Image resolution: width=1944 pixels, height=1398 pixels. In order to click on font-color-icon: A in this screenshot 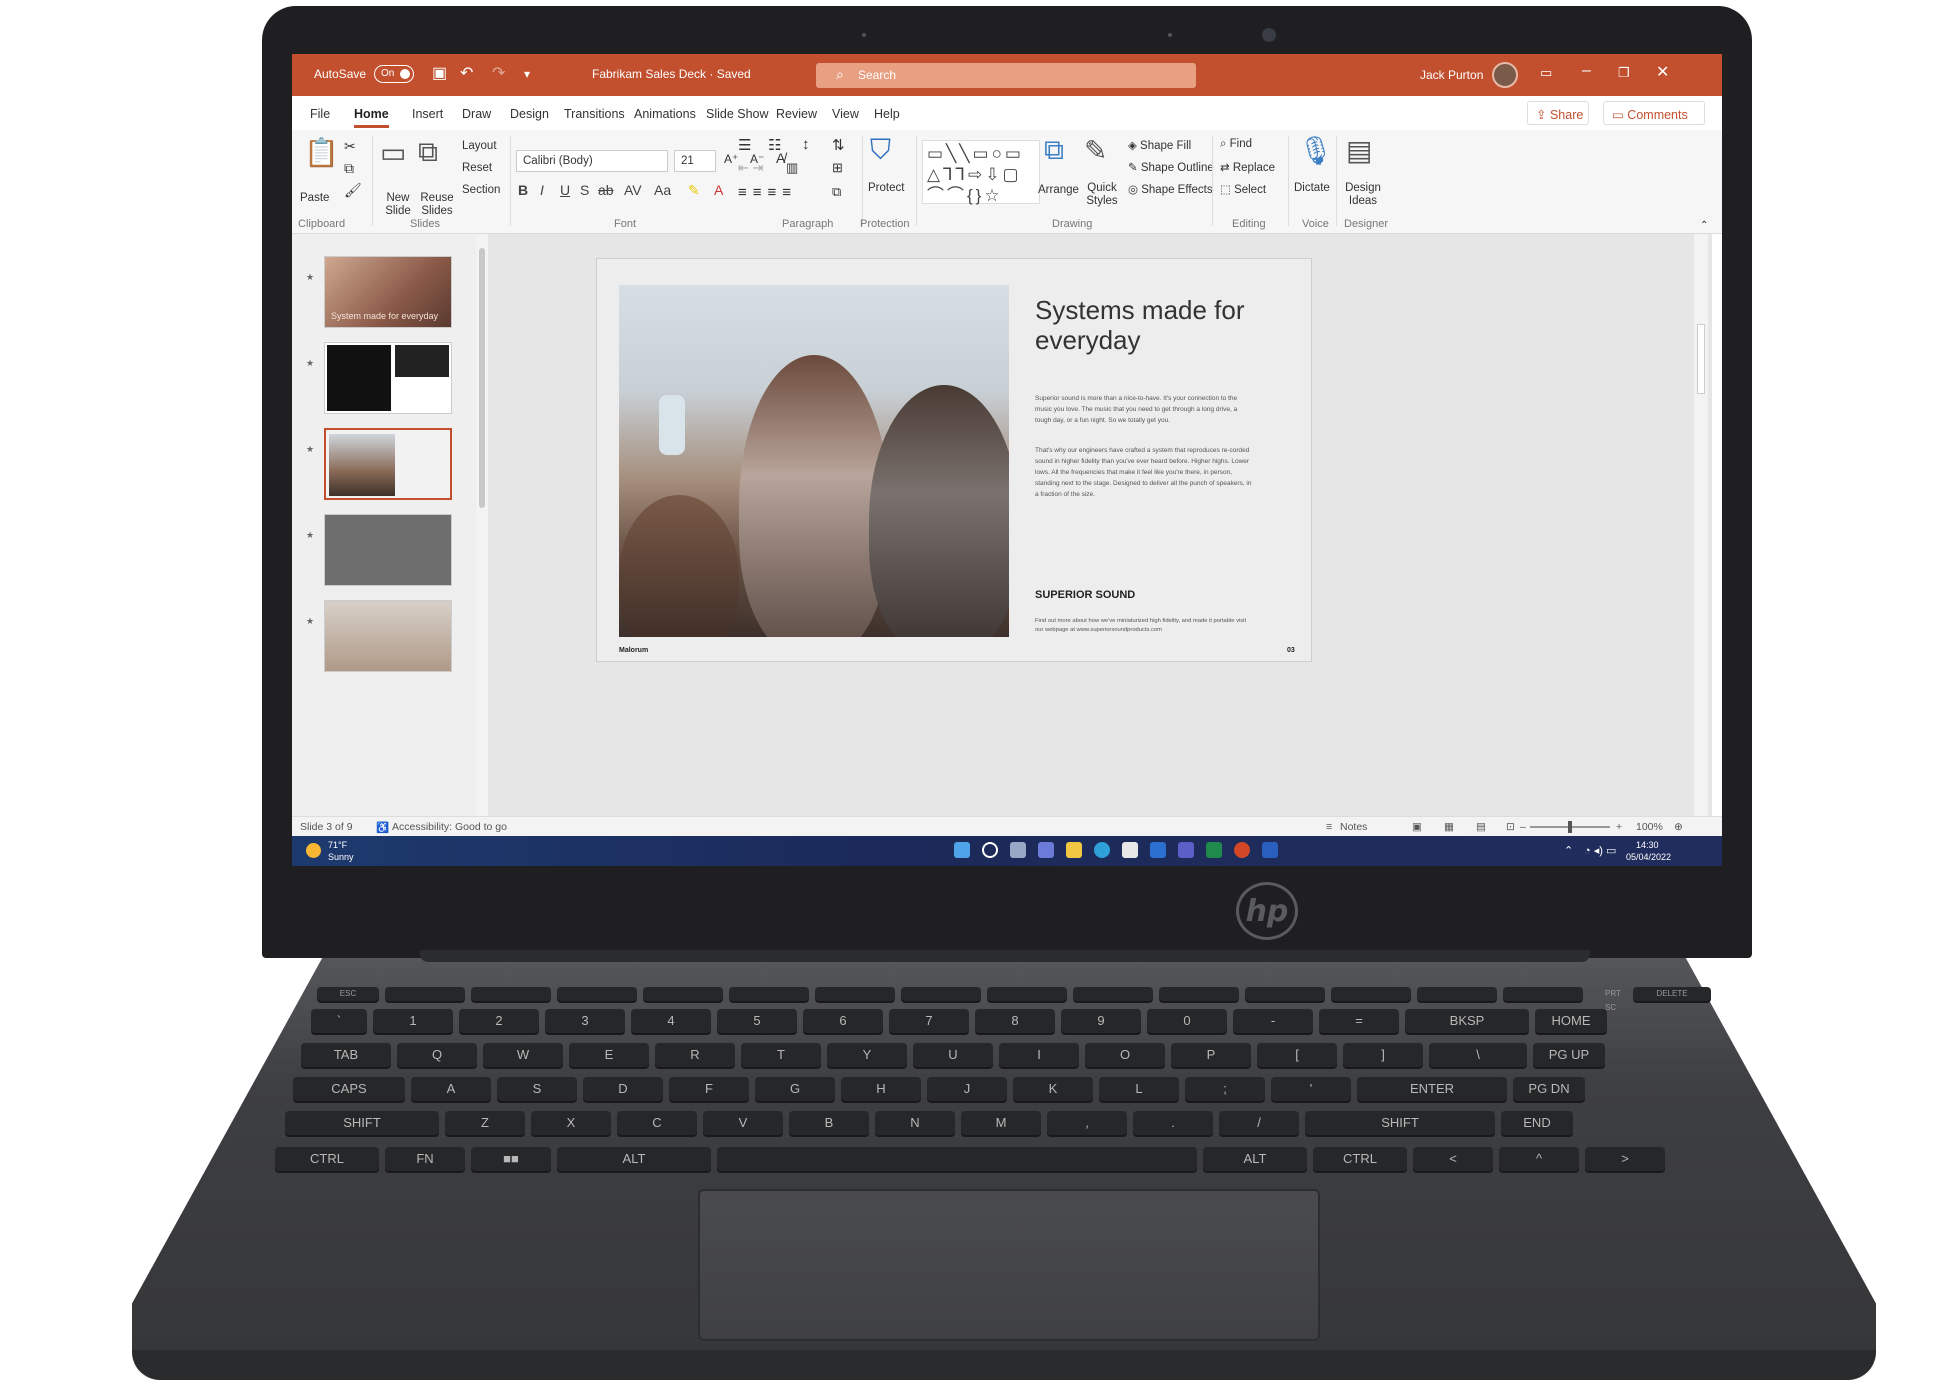, I will do `click(718, 190)`.